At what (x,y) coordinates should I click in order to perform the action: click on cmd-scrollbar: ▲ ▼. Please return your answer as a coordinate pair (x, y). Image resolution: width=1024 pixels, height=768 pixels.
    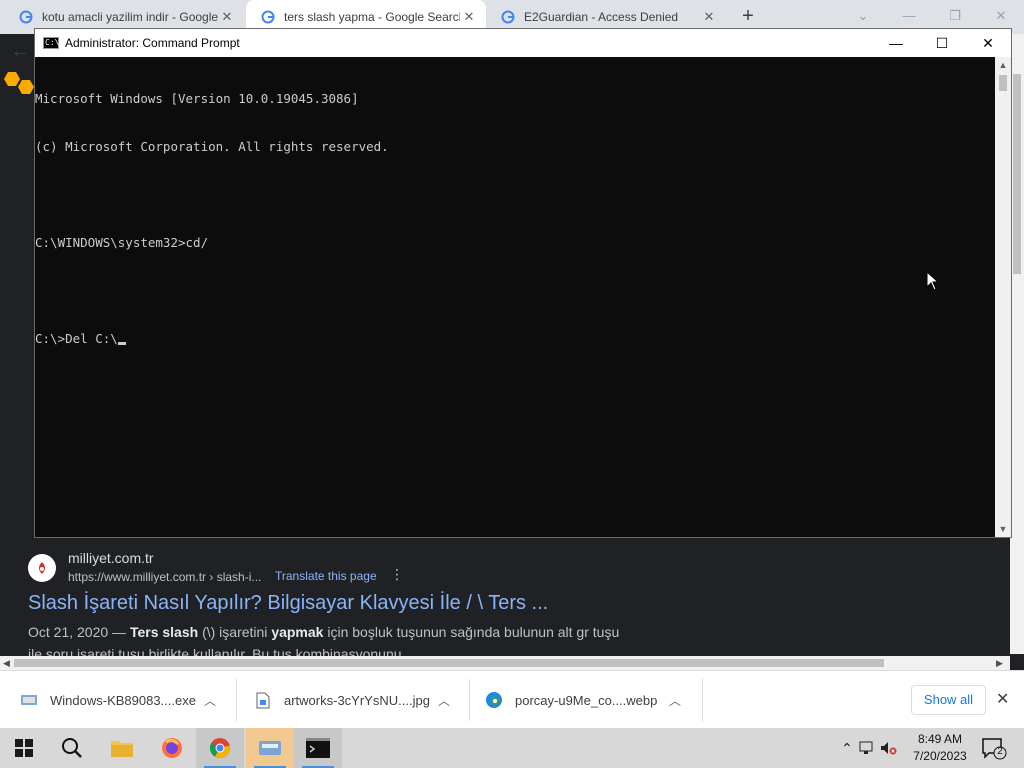
    Looking at the image, I should click on (1003, 297).